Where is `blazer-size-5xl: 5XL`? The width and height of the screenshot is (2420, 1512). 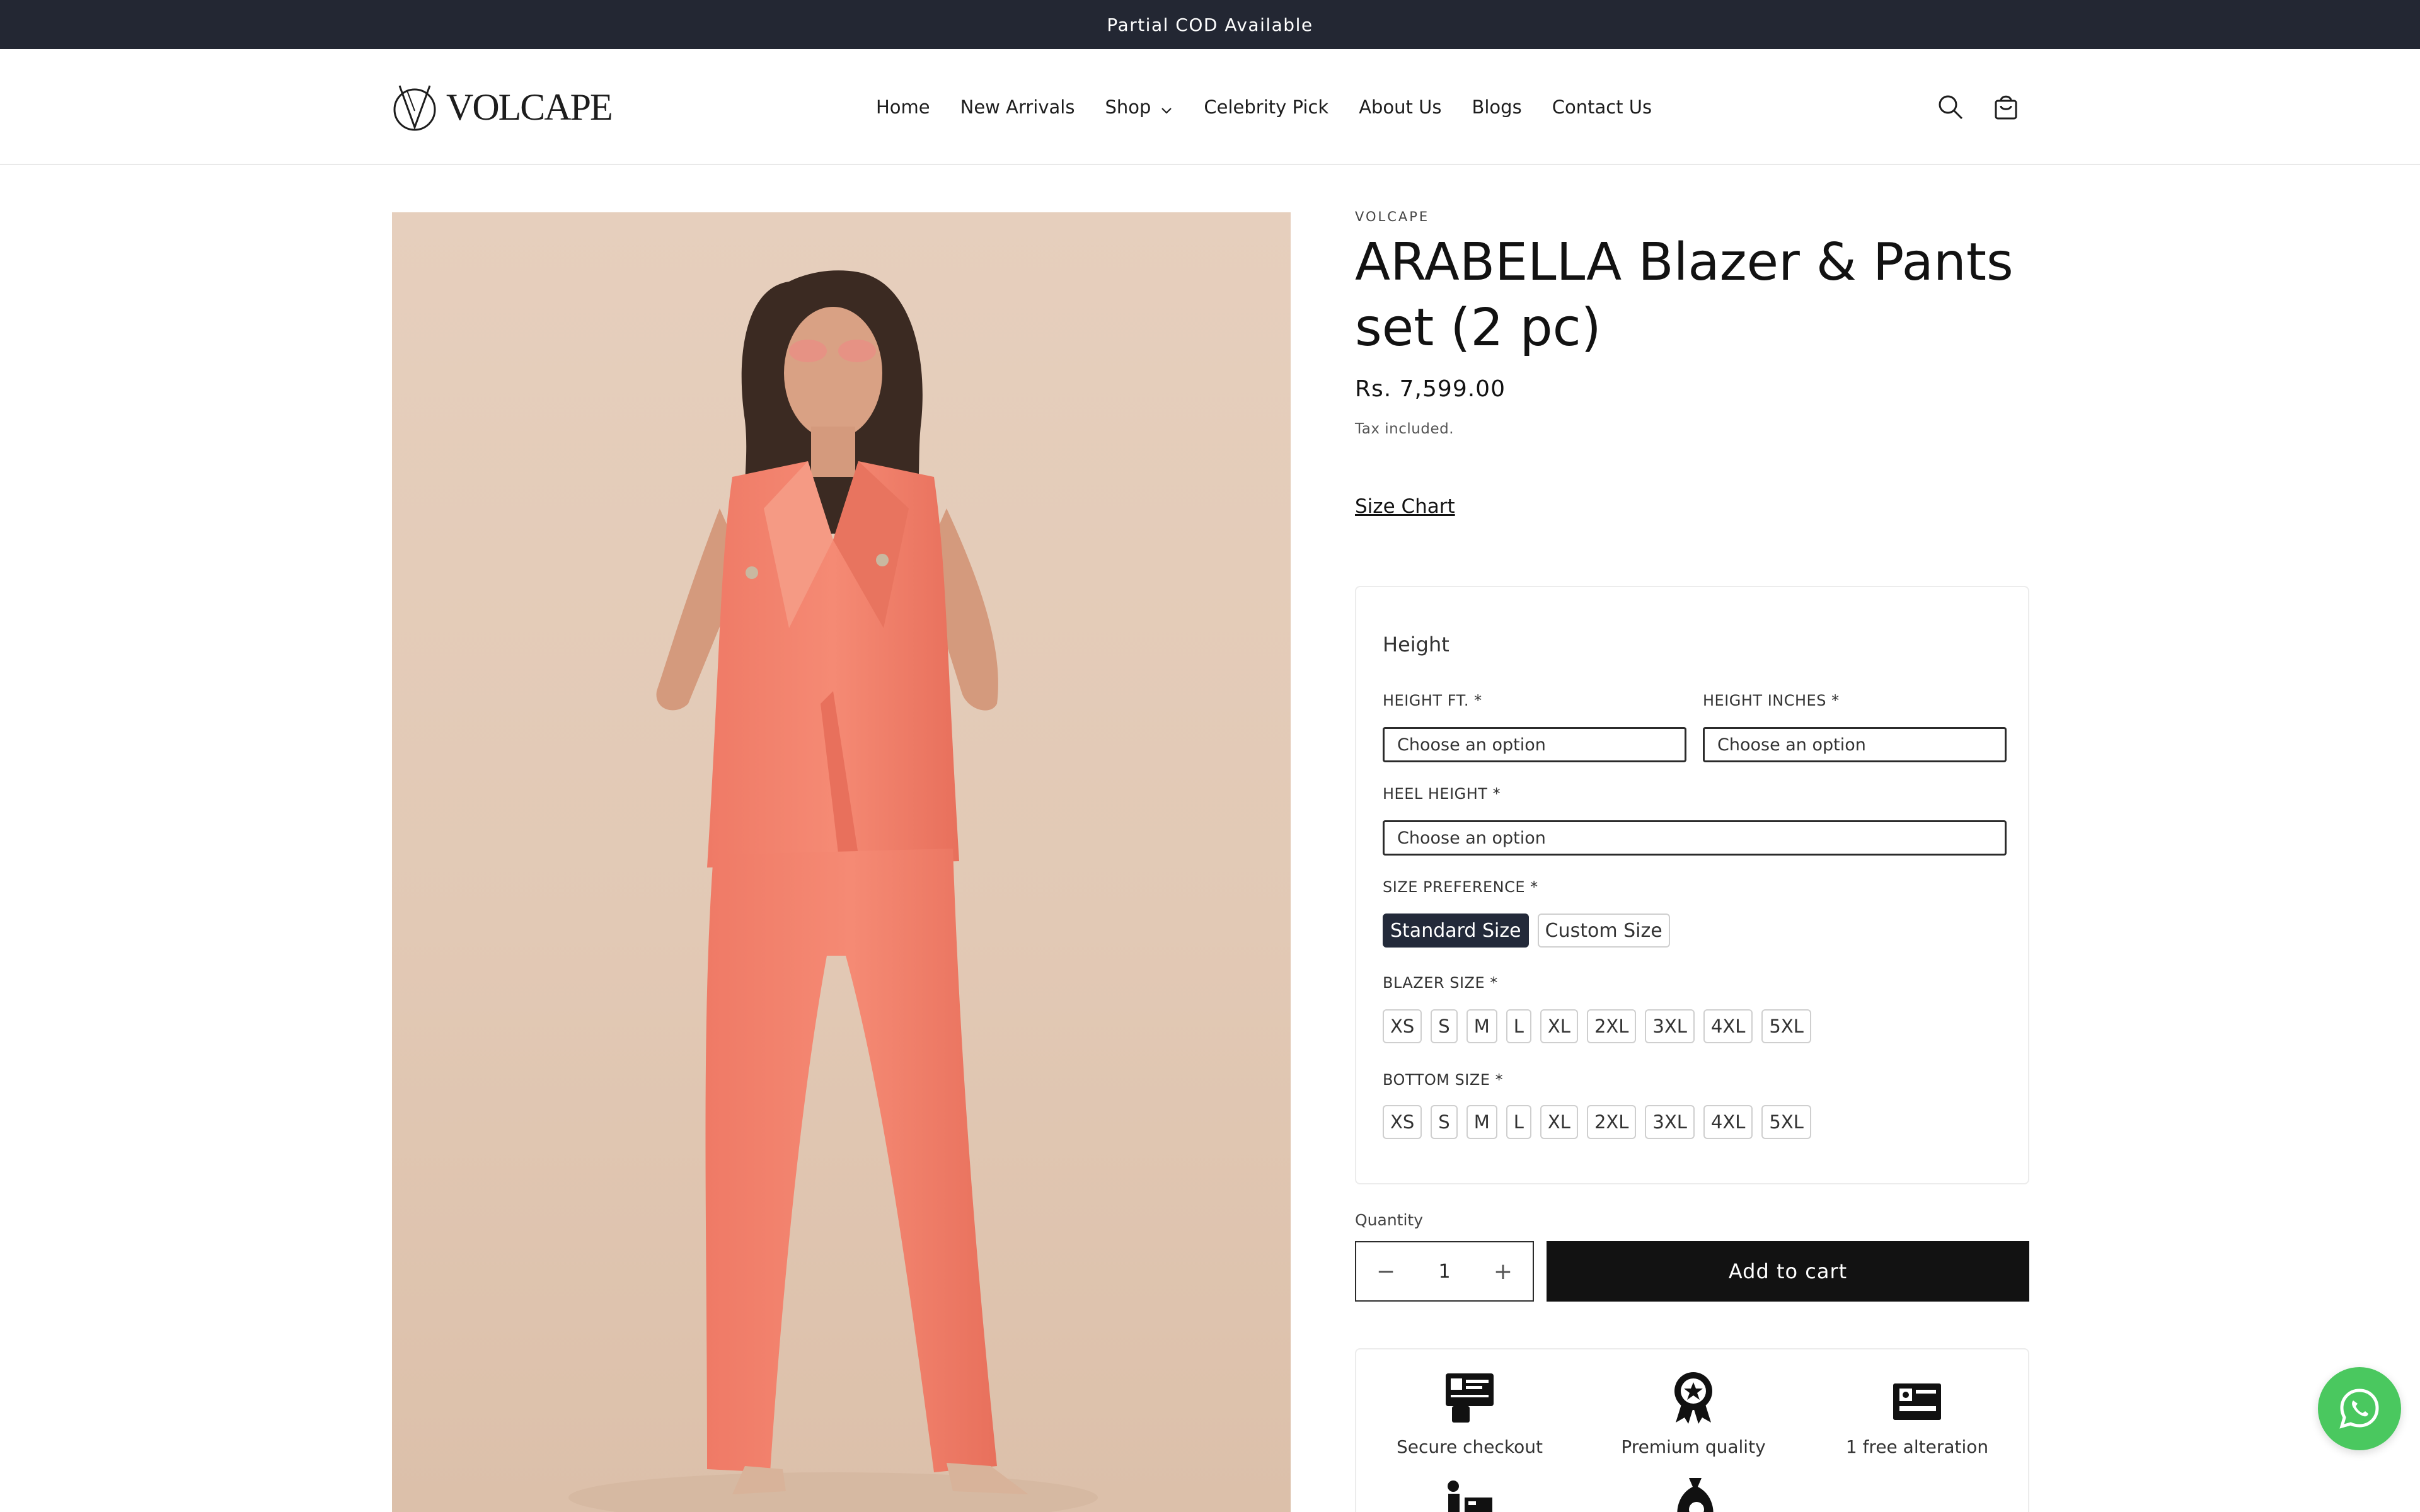 blazer-size-5xl: 5XL is located at coordinates (1786, 1026).